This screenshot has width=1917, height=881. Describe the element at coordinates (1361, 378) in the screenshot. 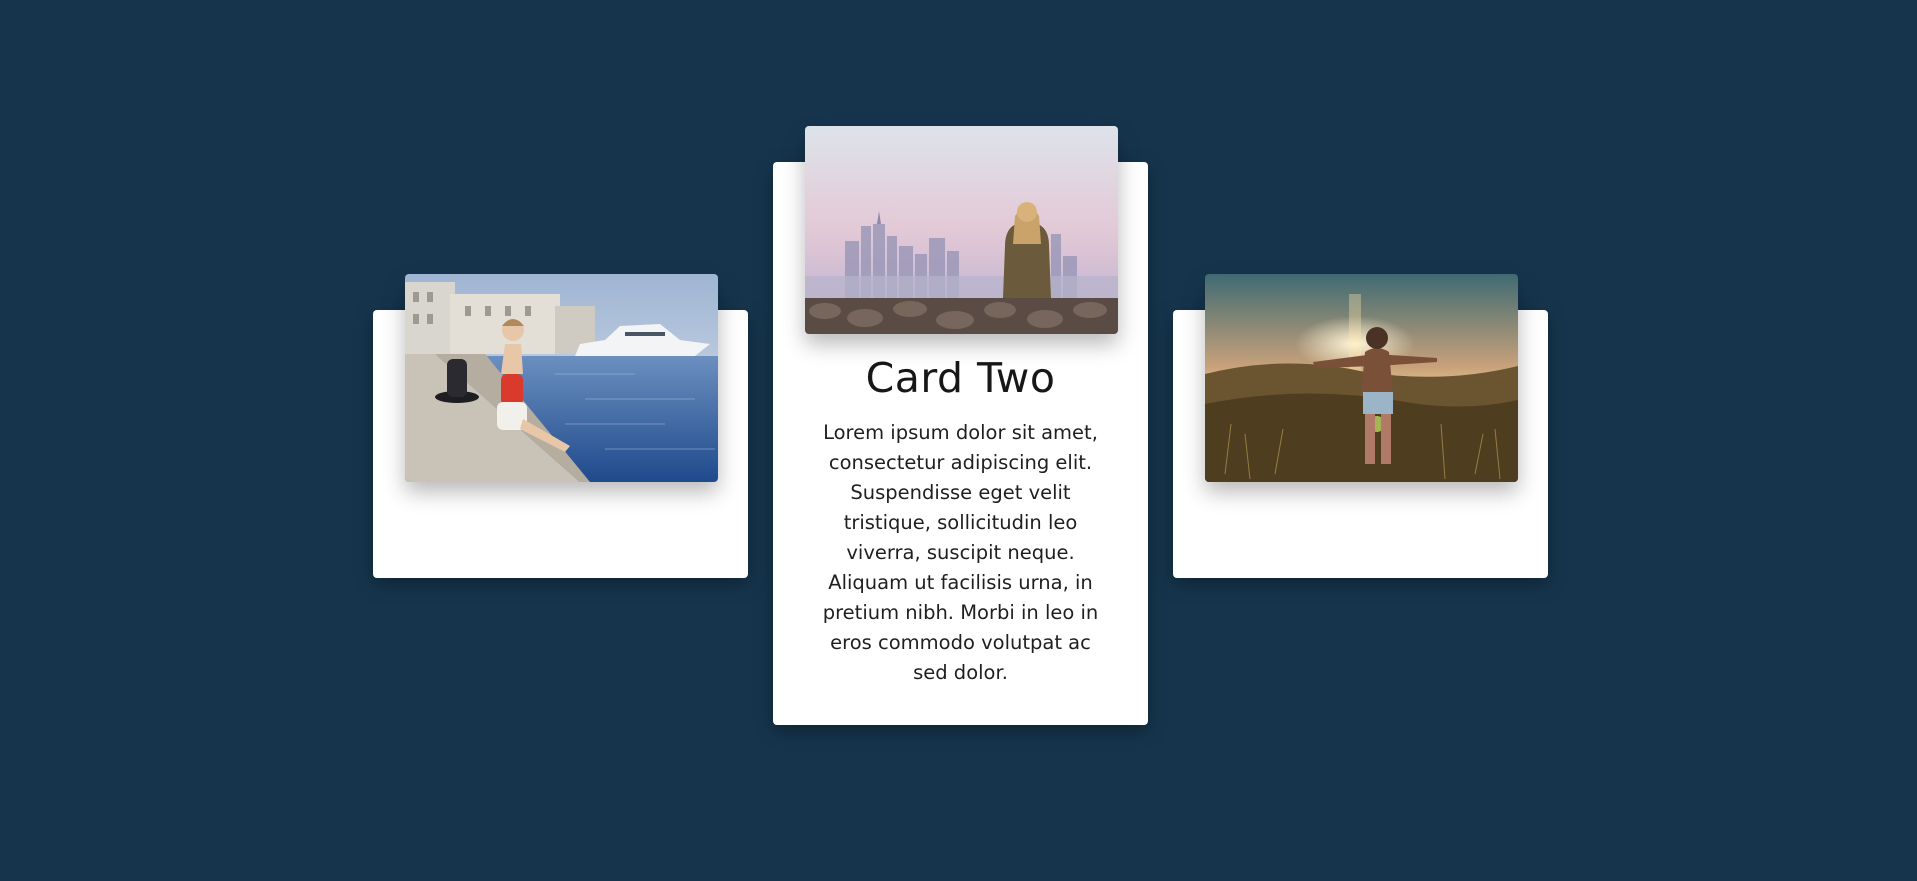

I see `card-three-image` at that location.